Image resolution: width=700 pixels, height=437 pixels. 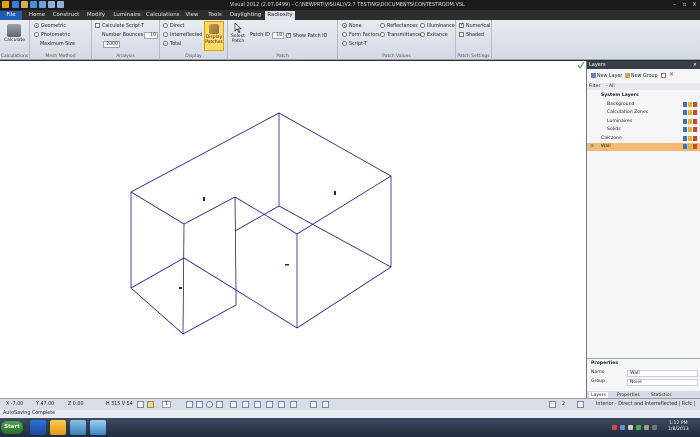 What do you see at coordinates (245, 404) in the screenshot?
I see `zoom-window-icon` at bounding box center [245, 404].